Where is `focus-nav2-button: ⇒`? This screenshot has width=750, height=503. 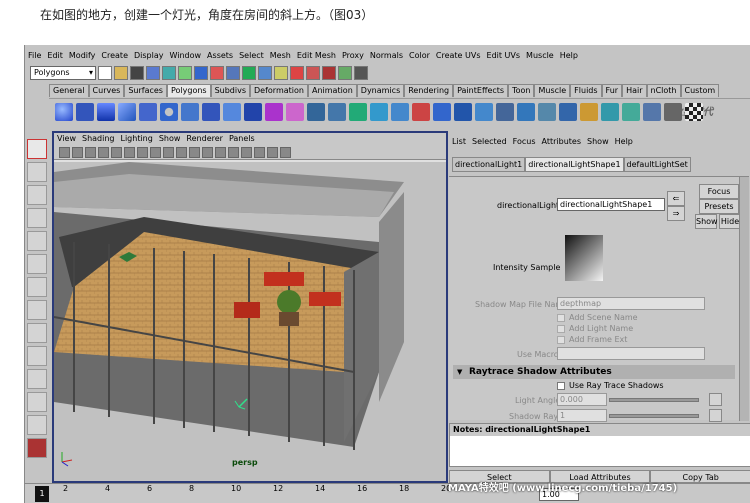
focus-nav2-button: ⇒ is located at coordinates (676, 213).